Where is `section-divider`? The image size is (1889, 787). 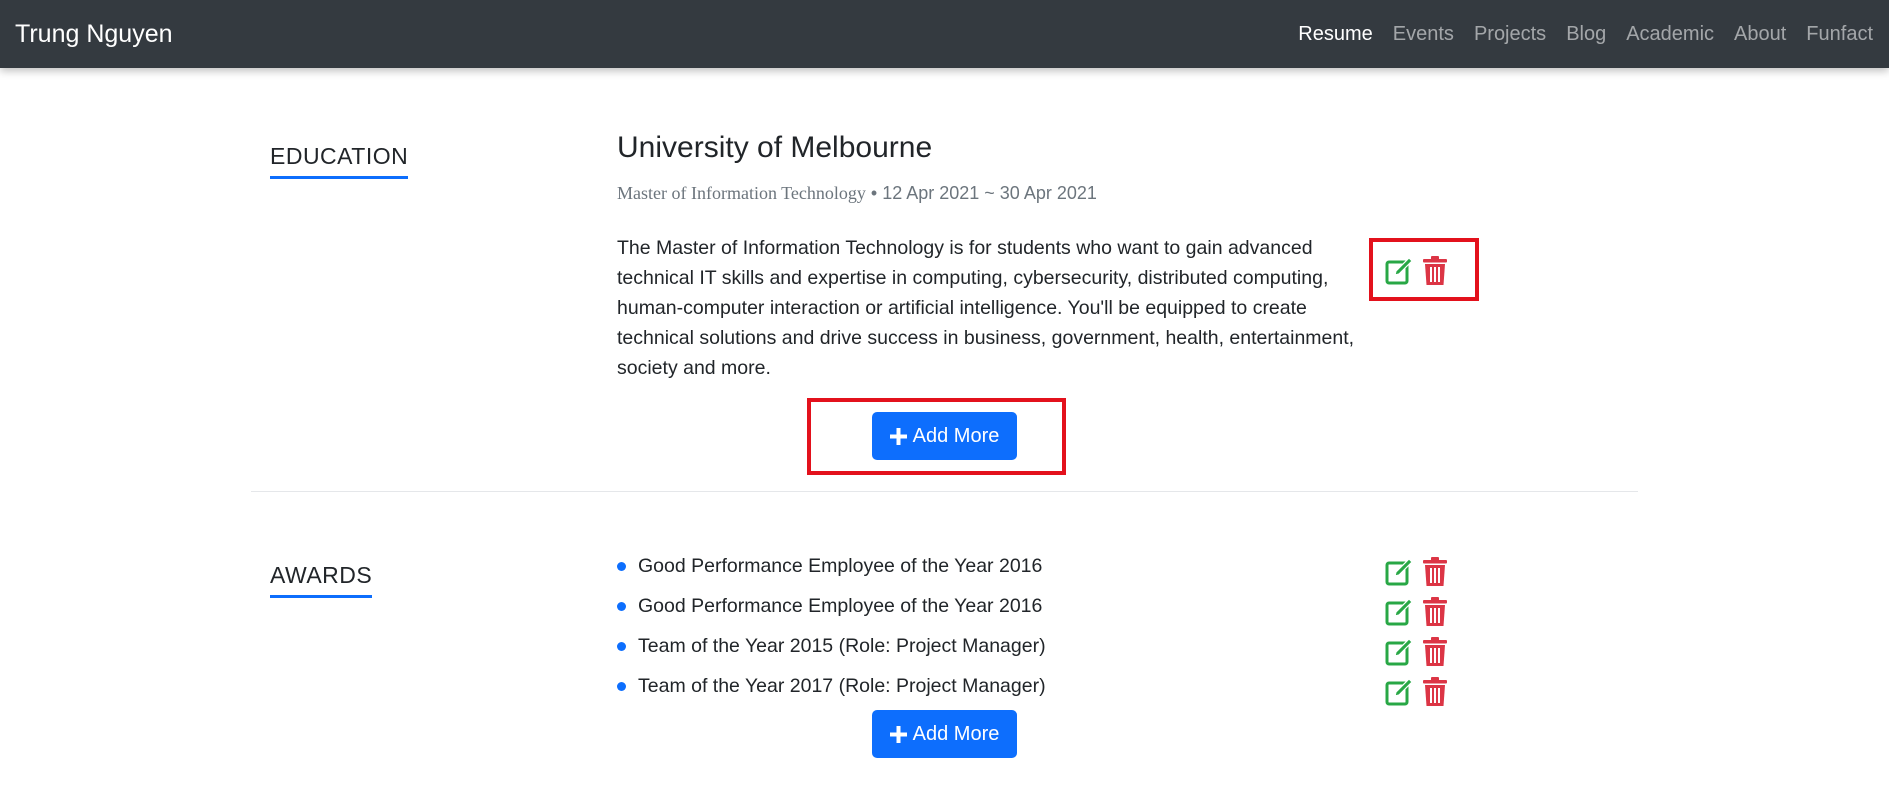
section-divider is located at coordinates (944, 491).